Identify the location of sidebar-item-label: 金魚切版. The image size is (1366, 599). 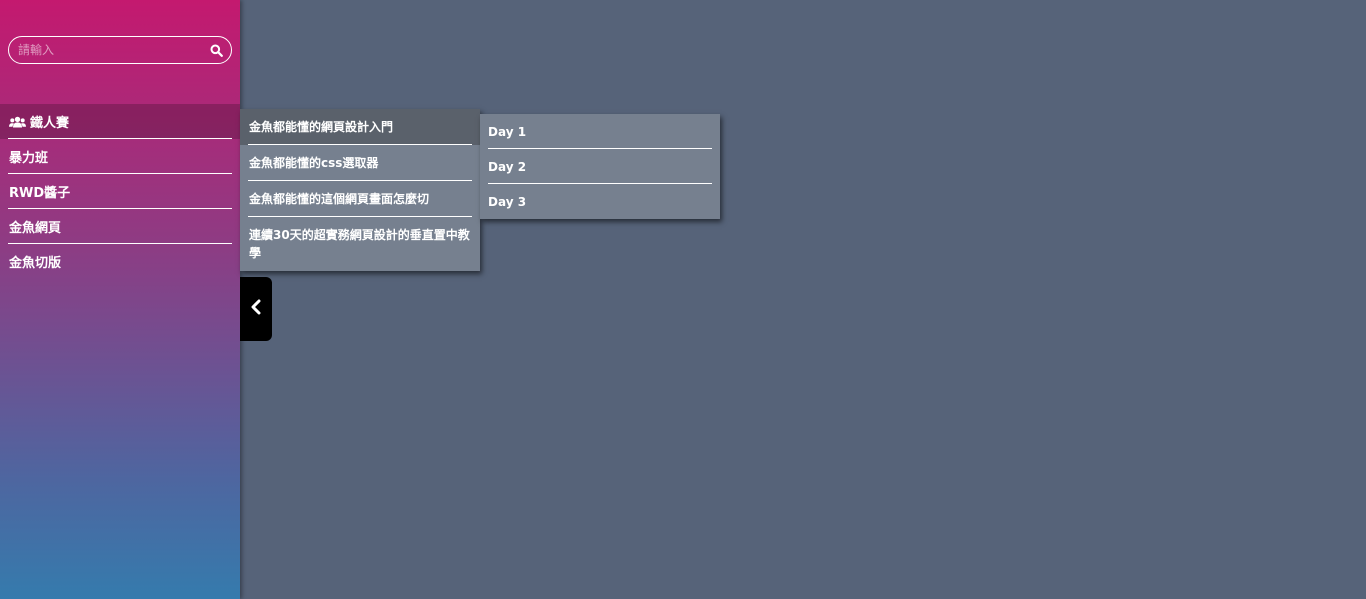
(35, 263).